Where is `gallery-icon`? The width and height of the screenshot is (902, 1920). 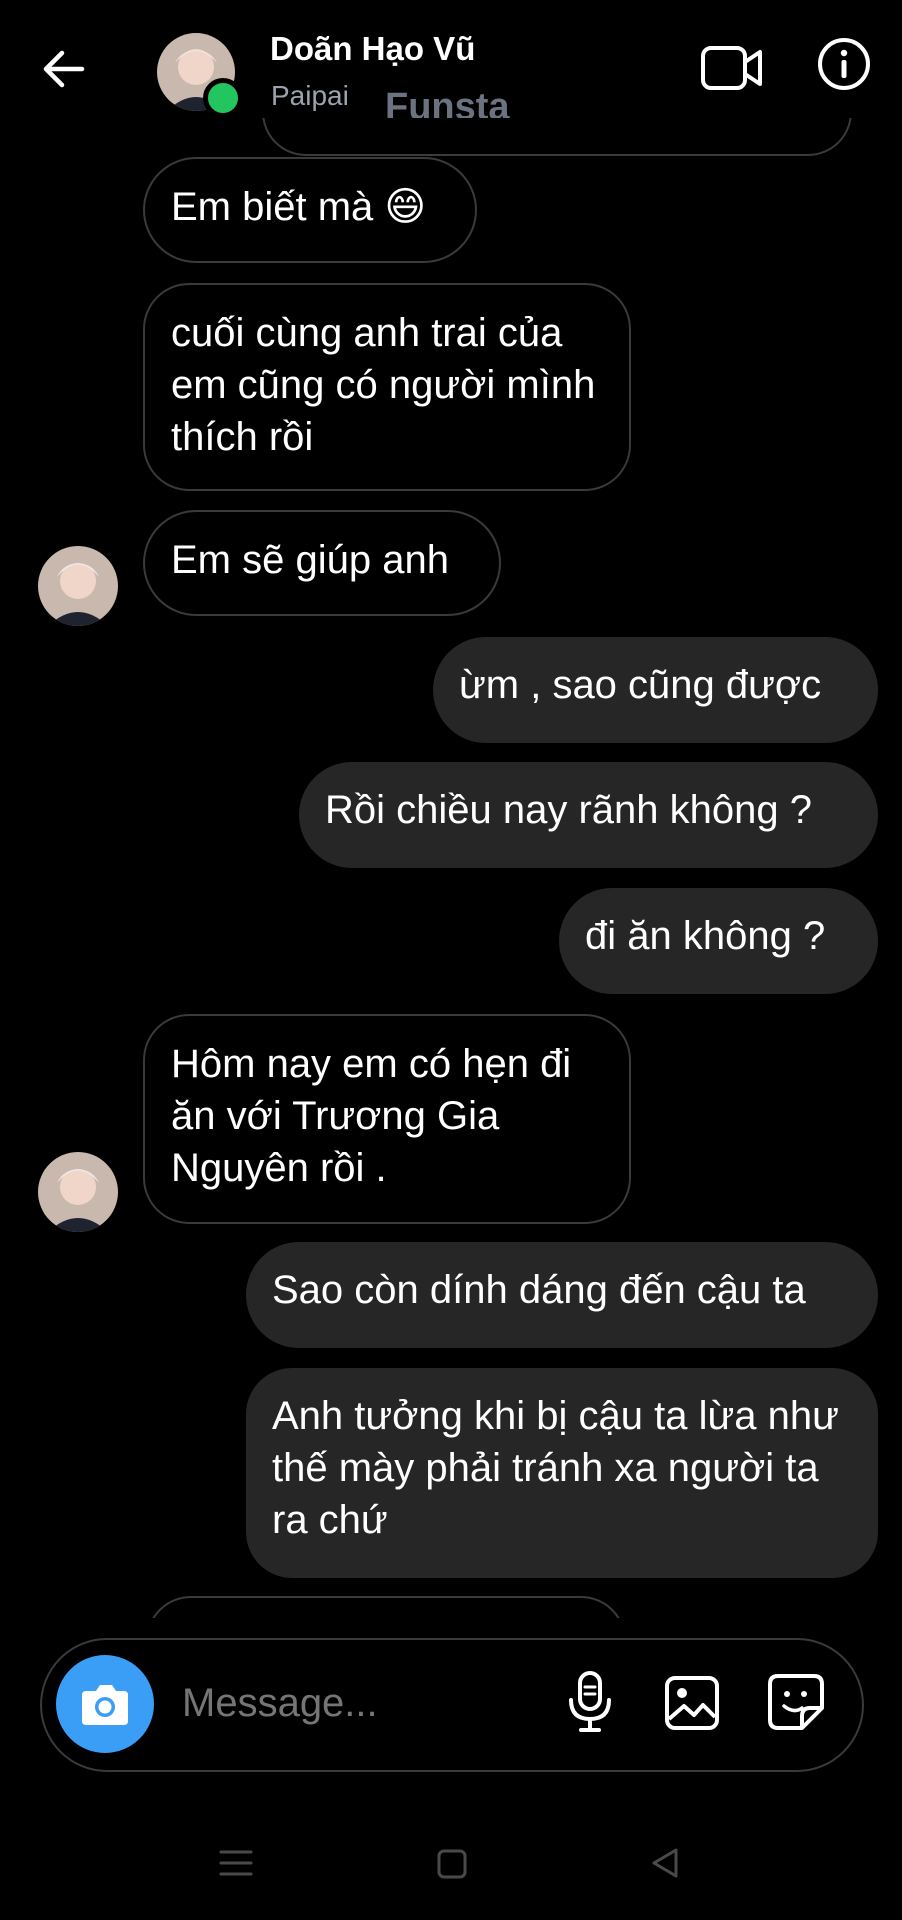 gallery-icon is located at coordinates (692, 1703).